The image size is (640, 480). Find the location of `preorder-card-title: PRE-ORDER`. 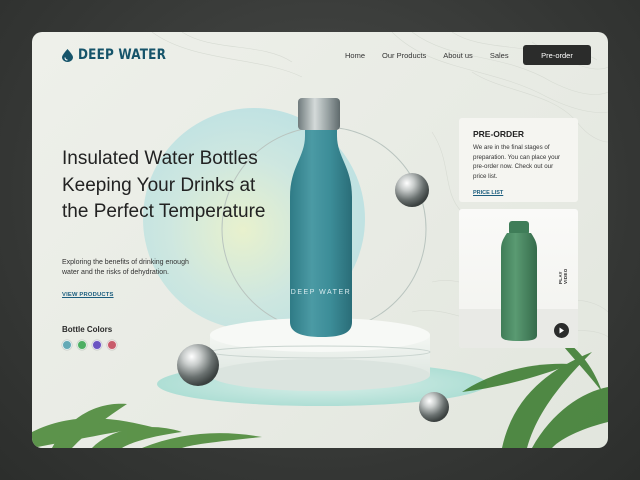

preorder-card-title: PRE-ORDER is located at coordinates (499, 134).